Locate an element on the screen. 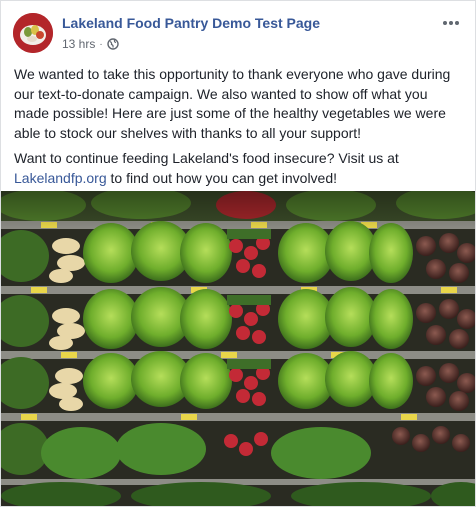 The width and height of the screenshot is (476, 507). timestamp-link: 13 hrs is located at coordinates (78, 44).